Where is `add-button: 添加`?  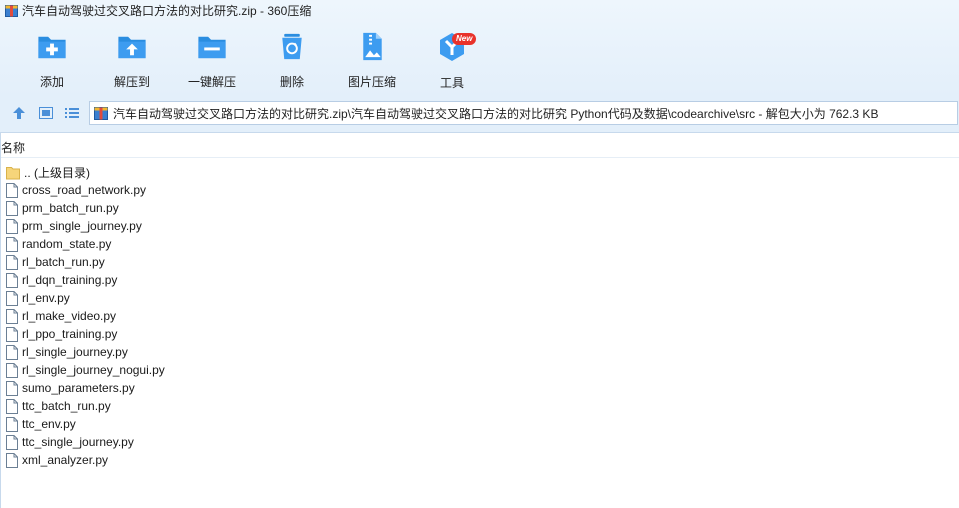
add-button: 添加 is located at coordinates (52, 56).